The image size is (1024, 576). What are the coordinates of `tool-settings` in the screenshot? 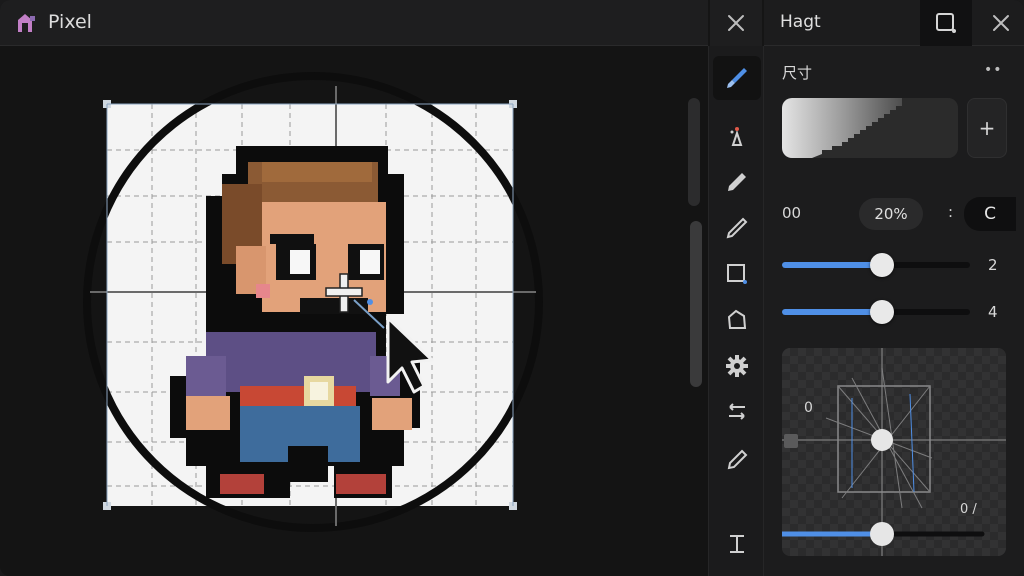 It's located at (737, 366).